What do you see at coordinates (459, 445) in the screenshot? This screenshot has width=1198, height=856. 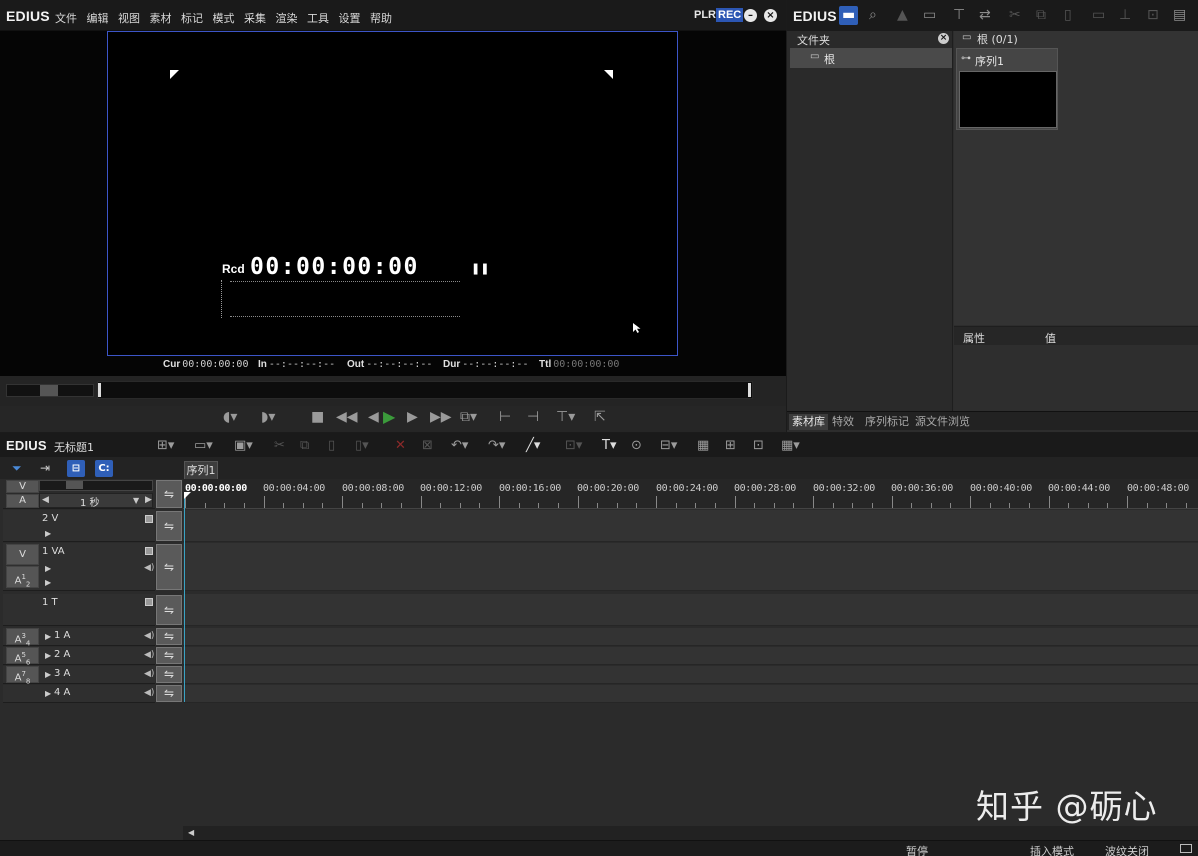 I see `undo-icon: ↶▾` at bounding box center [459, 445].